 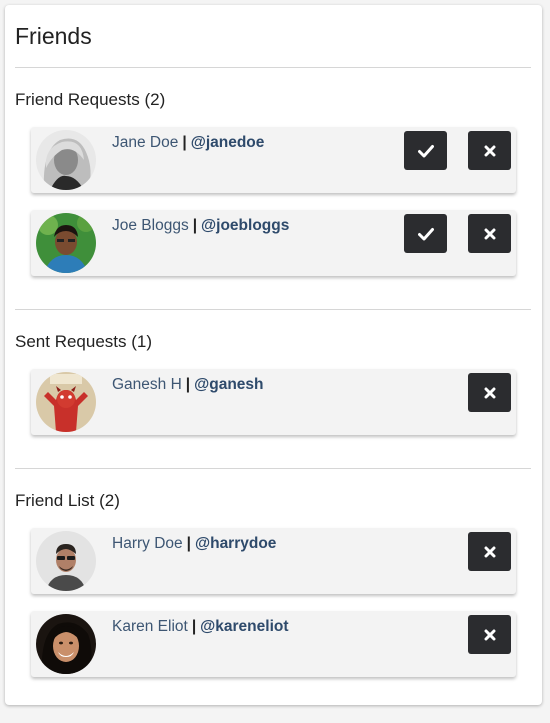 I want to click on user-handle: @harrydoe, so click(x=235, y=543).